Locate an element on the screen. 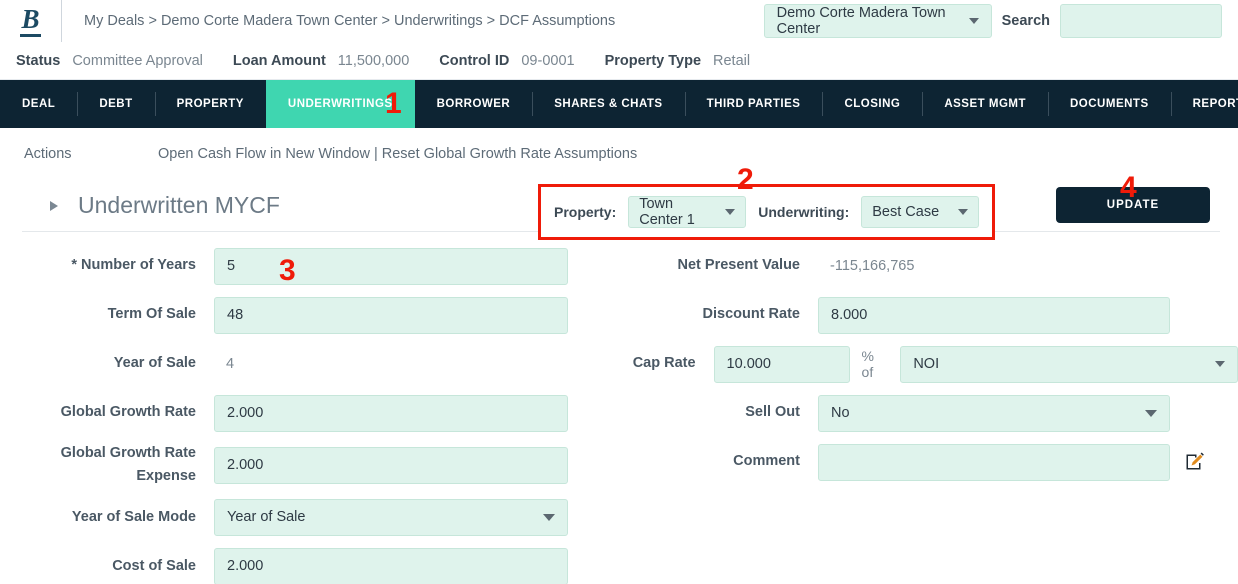 The height and width of the screenshot is (584, 1238). field-row-year-of-sale-mode: Year of Sale Mode Year of Sale is located at coordinates (320, 517).